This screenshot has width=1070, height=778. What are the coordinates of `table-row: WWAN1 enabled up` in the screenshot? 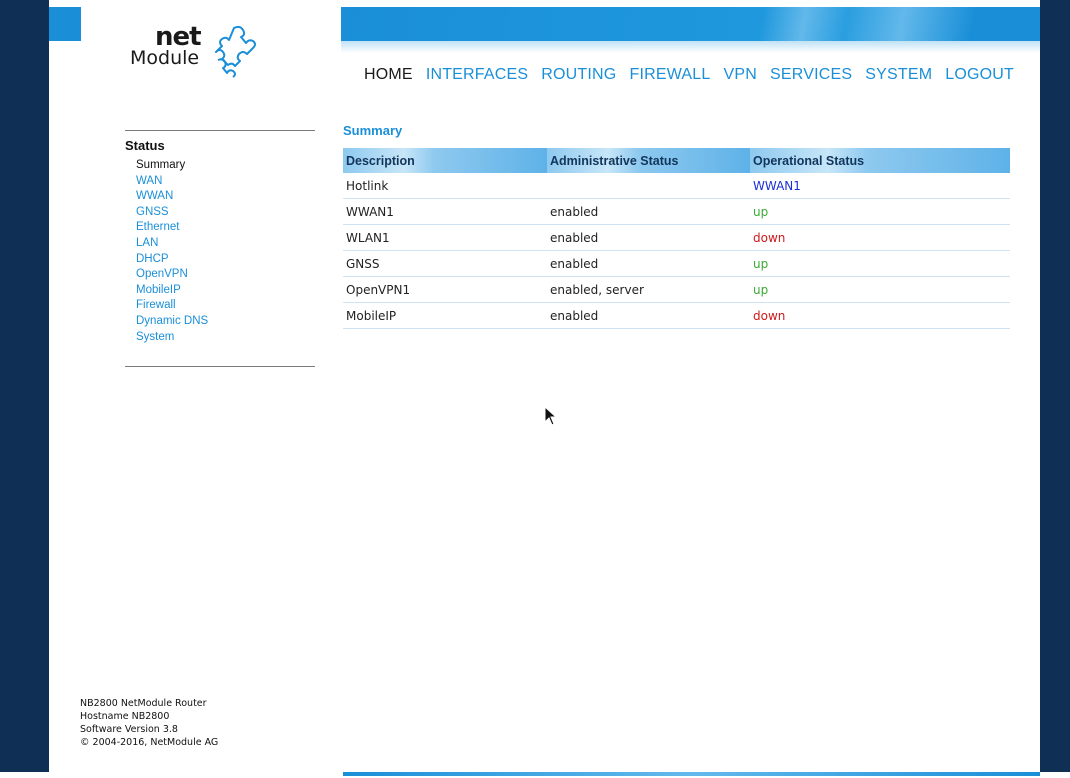 It's located at (676, 211).